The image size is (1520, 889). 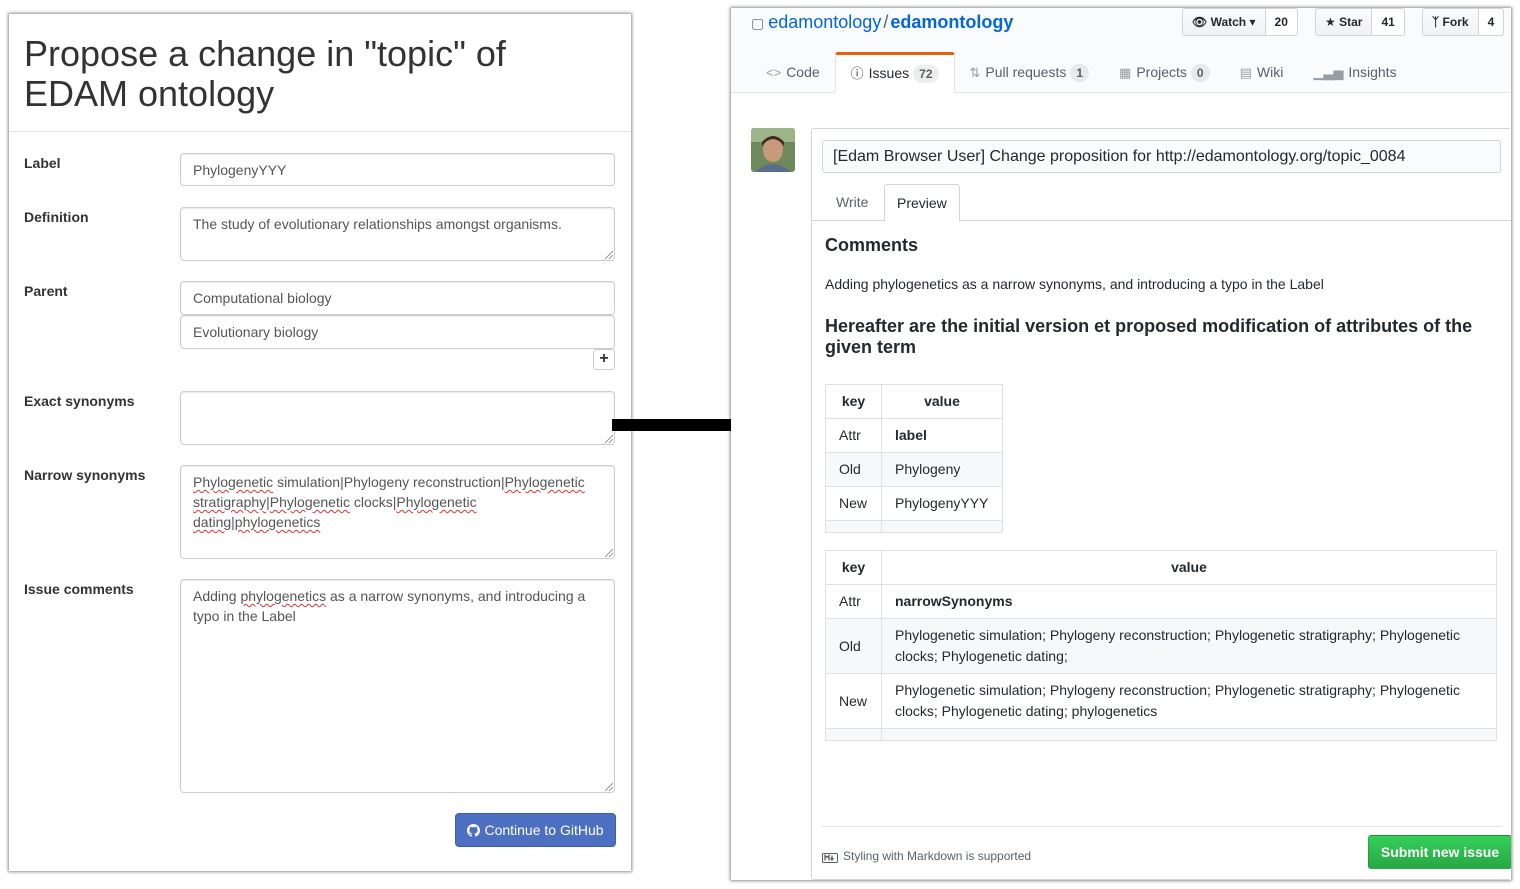 What do you see at coordinates (774, 72) in the screenshot?
I see `code-icon: <>` at bounding box center [774, 72].